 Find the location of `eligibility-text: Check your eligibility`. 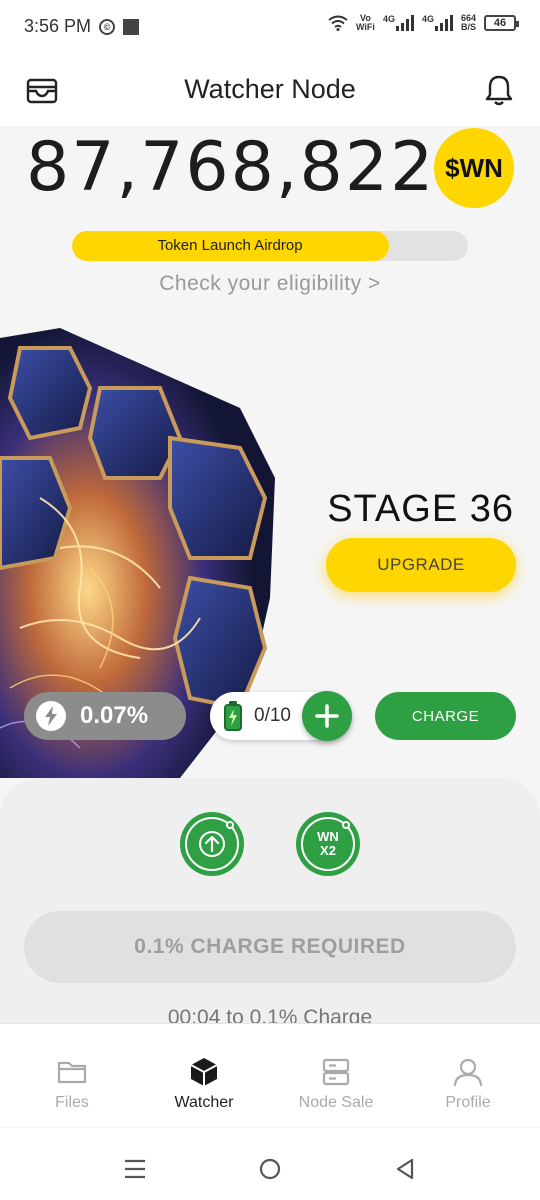

eligibility-text: Check your eligibility is located at coordinates (260, 283).